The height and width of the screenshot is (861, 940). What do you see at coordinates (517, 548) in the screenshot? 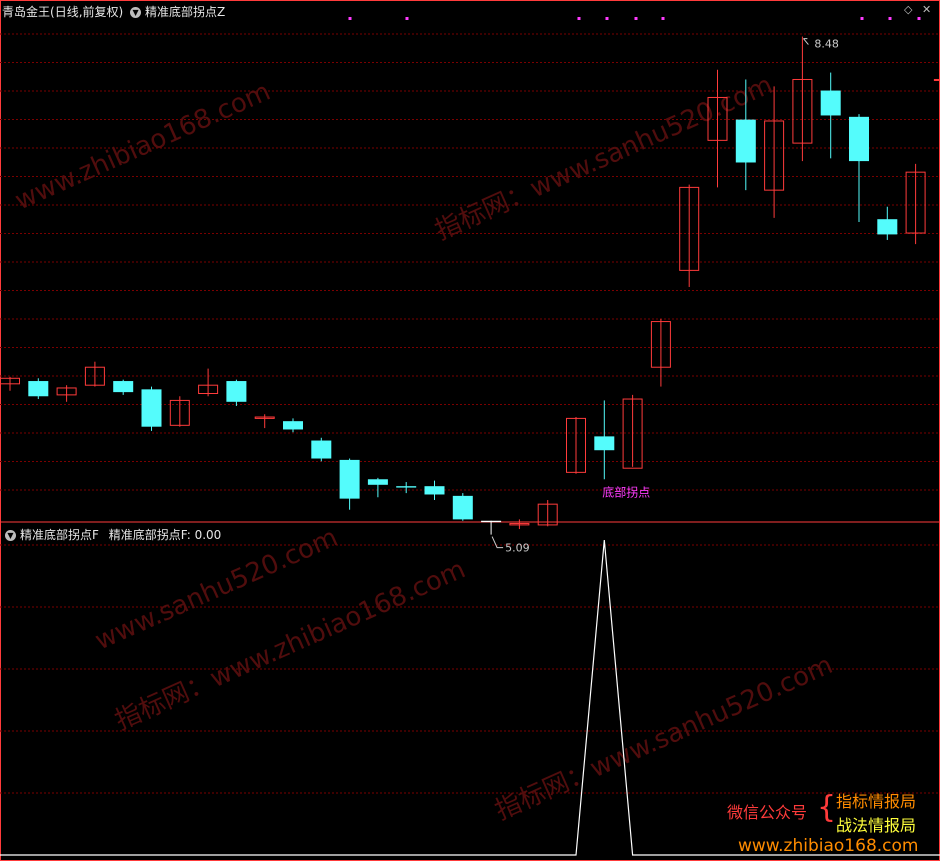
I see `low-price-label: 5.09` at bounding box center [517, 548].